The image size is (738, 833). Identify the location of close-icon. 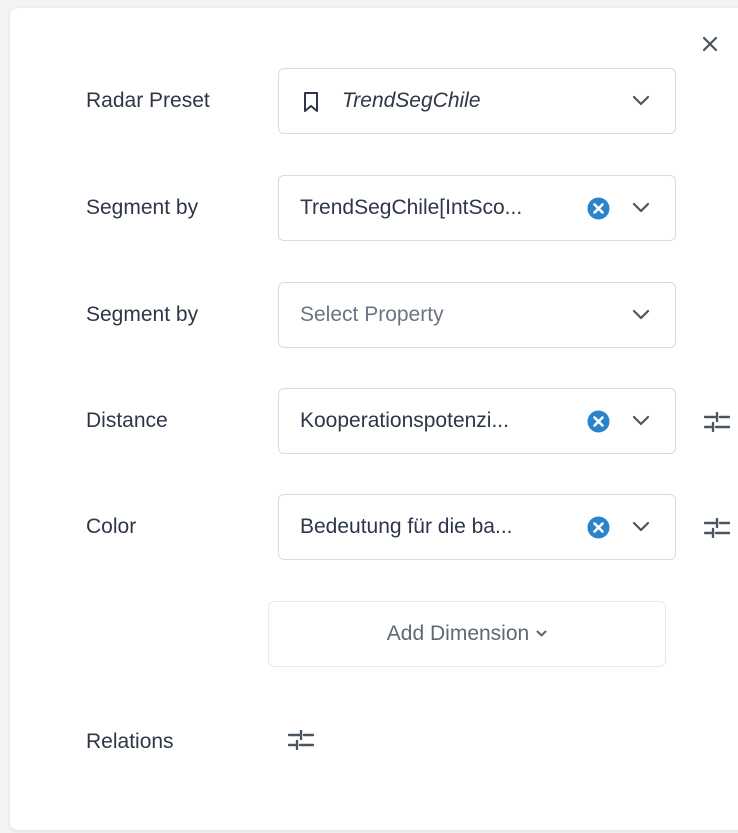
(710, 44).